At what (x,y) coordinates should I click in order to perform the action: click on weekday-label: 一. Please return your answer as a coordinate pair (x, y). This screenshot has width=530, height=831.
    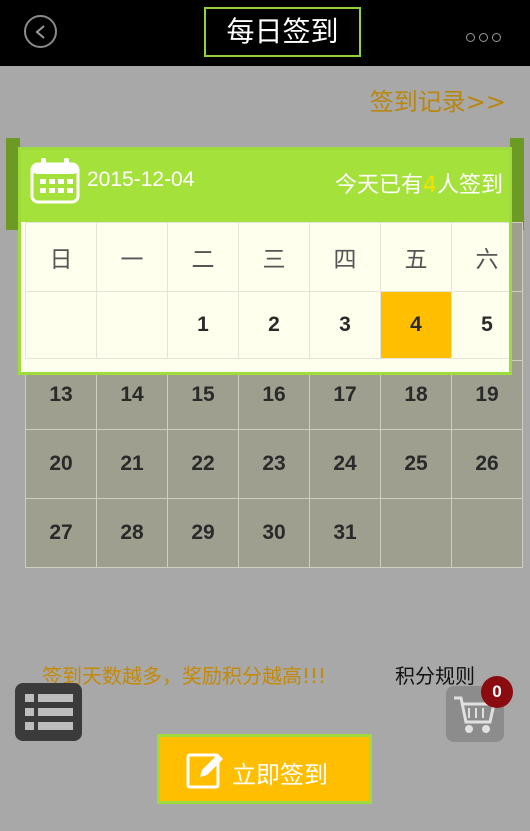
    Looking at the image, I should click on (132, 257).